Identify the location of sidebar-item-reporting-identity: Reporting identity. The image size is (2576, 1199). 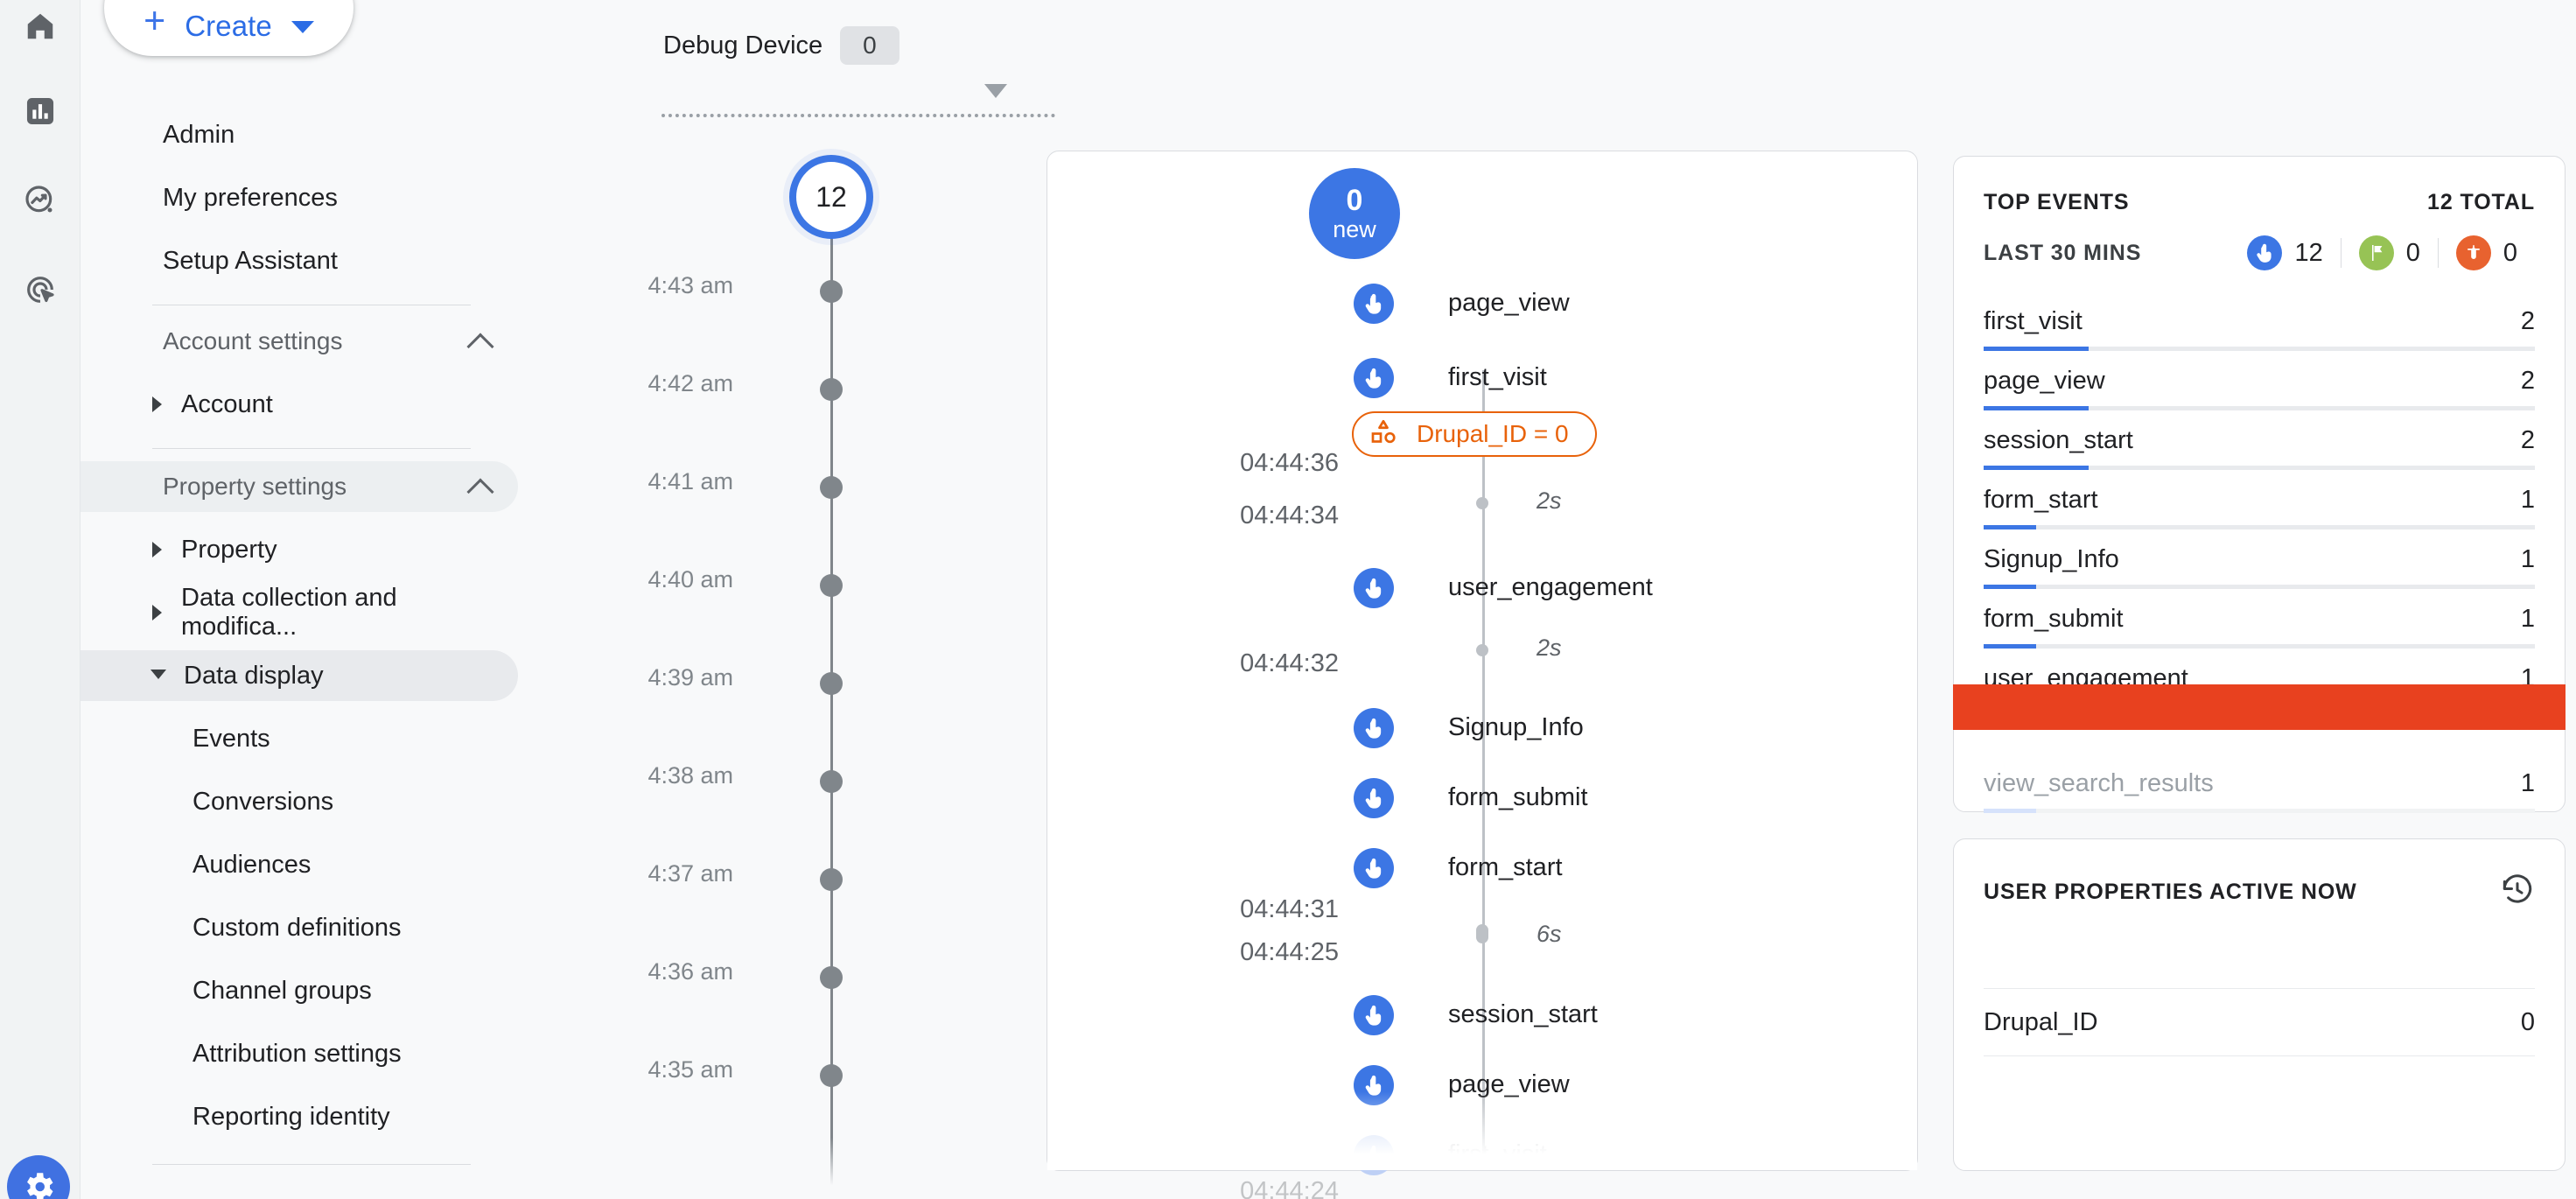
(299, 1116).